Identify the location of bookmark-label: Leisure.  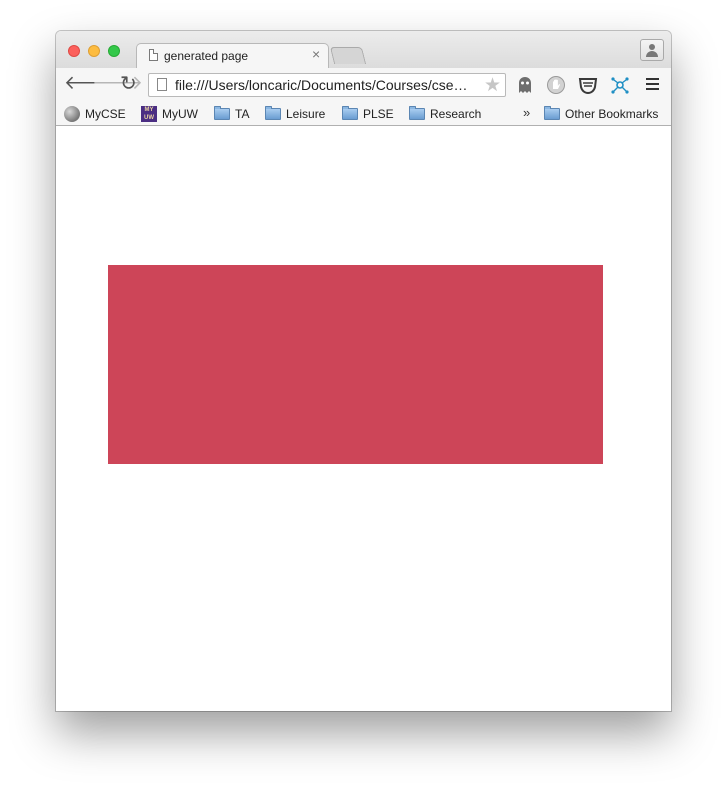
(306, 114).